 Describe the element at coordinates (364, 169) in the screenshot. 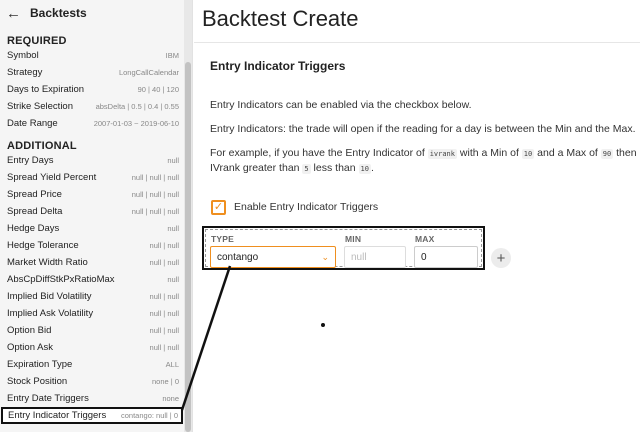

I see `example-code-upper: 10` at that location.